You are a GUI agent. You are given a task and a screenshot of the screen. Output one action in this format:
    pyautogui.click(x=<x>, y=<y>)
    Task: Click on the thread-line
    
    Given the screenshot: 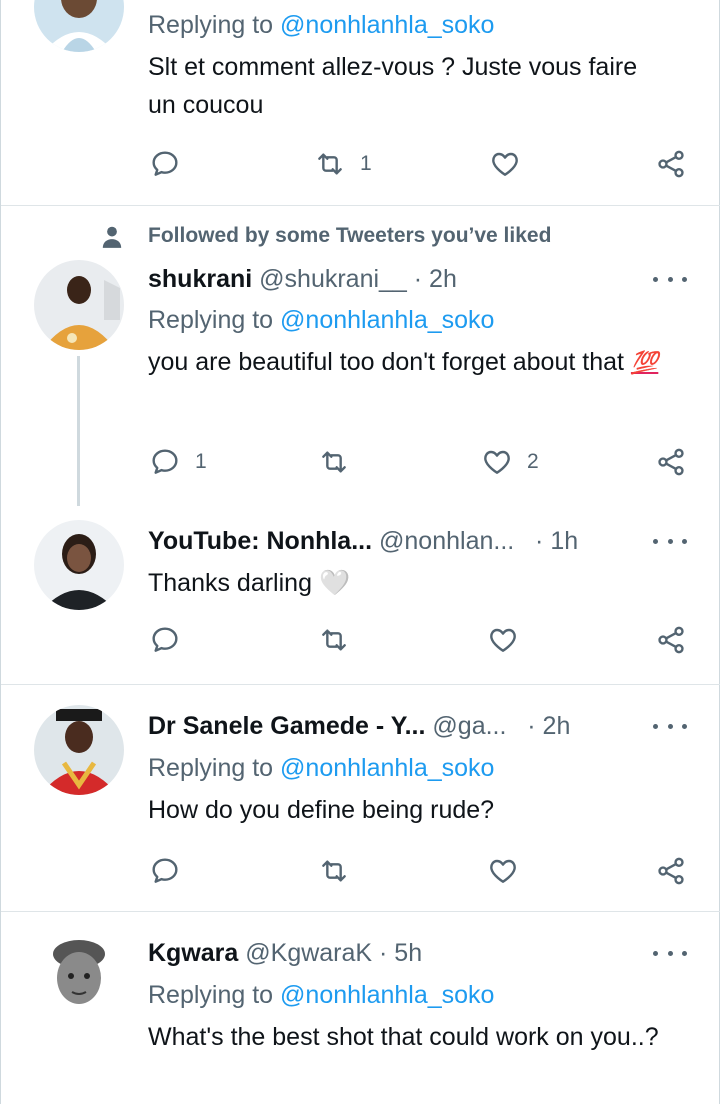 What is the action you would take?
    pyautogui.click(x=78, y=431)
    